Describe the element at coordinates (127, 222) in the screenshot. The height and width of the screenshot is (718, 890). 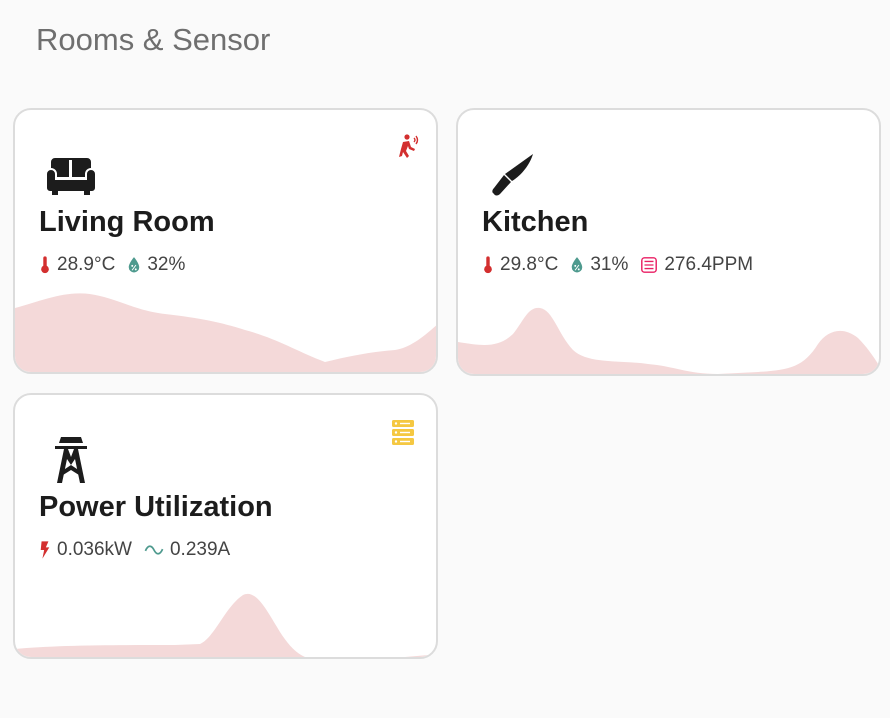
I see `room-name: Living Room` at that location.